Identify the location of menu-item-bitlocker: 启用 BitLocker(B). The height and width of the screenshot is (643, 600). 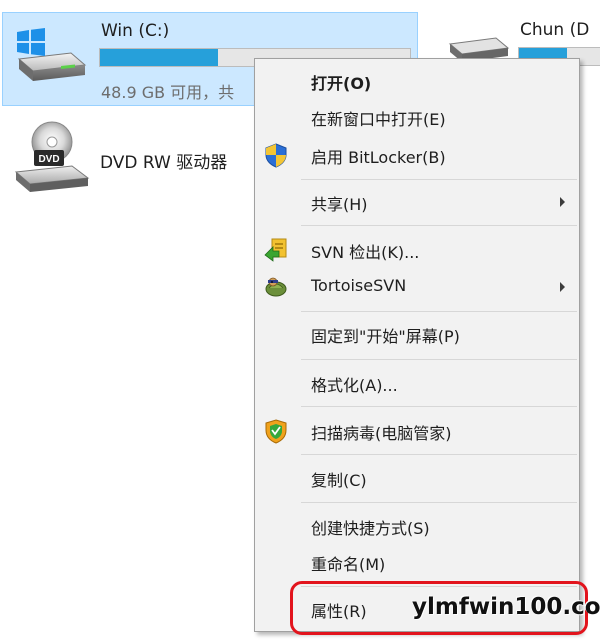
(417, 155).